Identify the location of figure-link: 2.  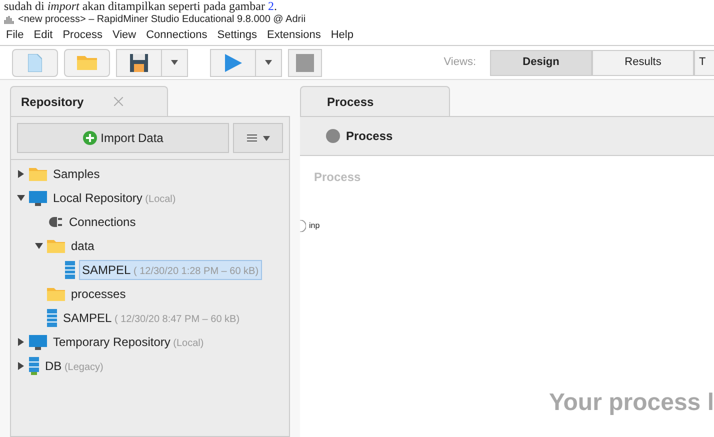
(271, 6).